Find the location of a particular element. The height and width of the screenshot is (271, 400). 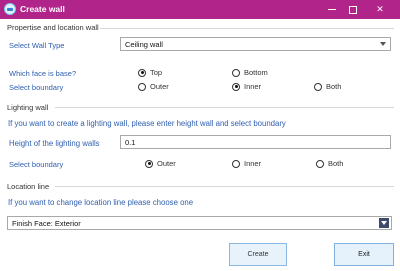

create-button: Create is located at coordinates (258, 254).